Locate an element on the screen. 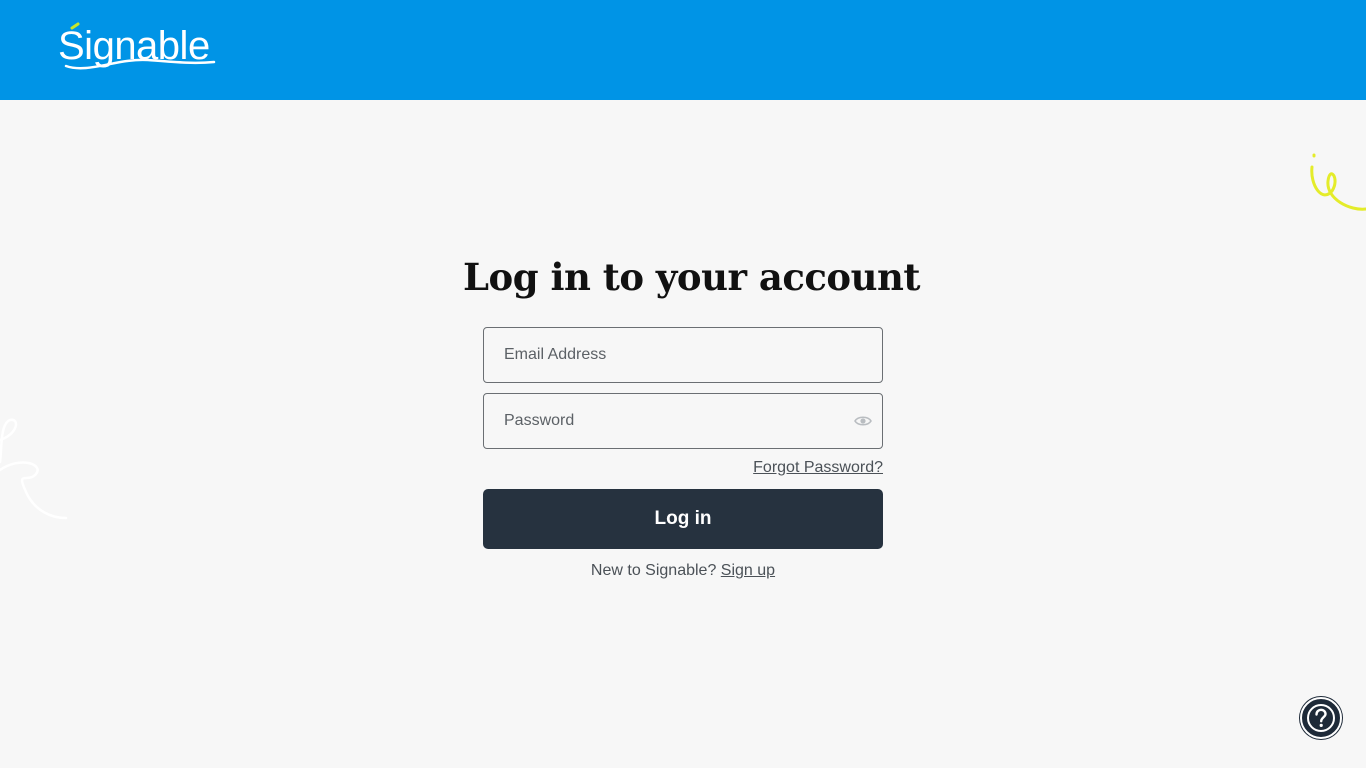  top-bar: Signable is located at coordinates (683, 50).